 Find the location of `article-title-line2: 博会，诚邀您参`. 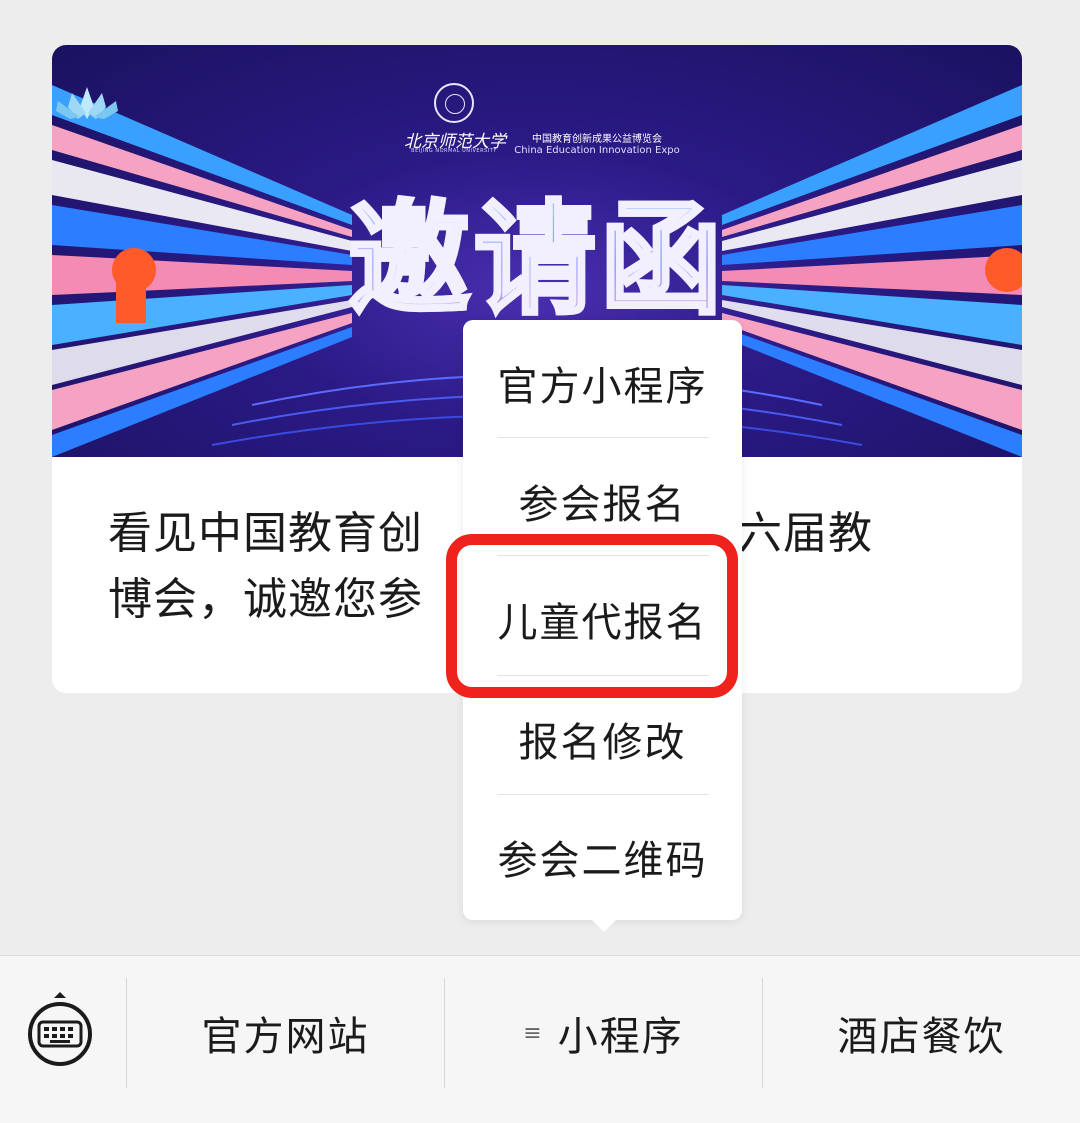

article-title-line2: 博会，诚邀您参 is located at coordinates (265, 599).